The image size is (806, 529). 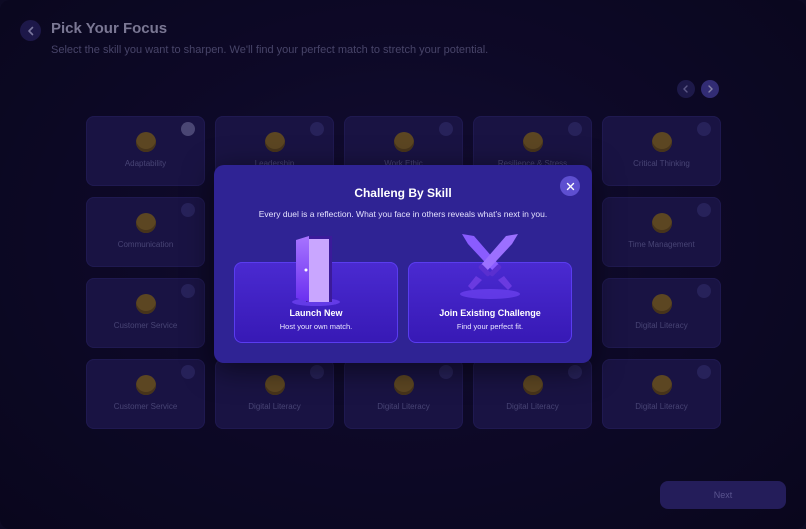 What do you see at coordinates (316, 313) in the screenshot?
I see `launch-new-title: Launch New` at bounding box center [316, 313].